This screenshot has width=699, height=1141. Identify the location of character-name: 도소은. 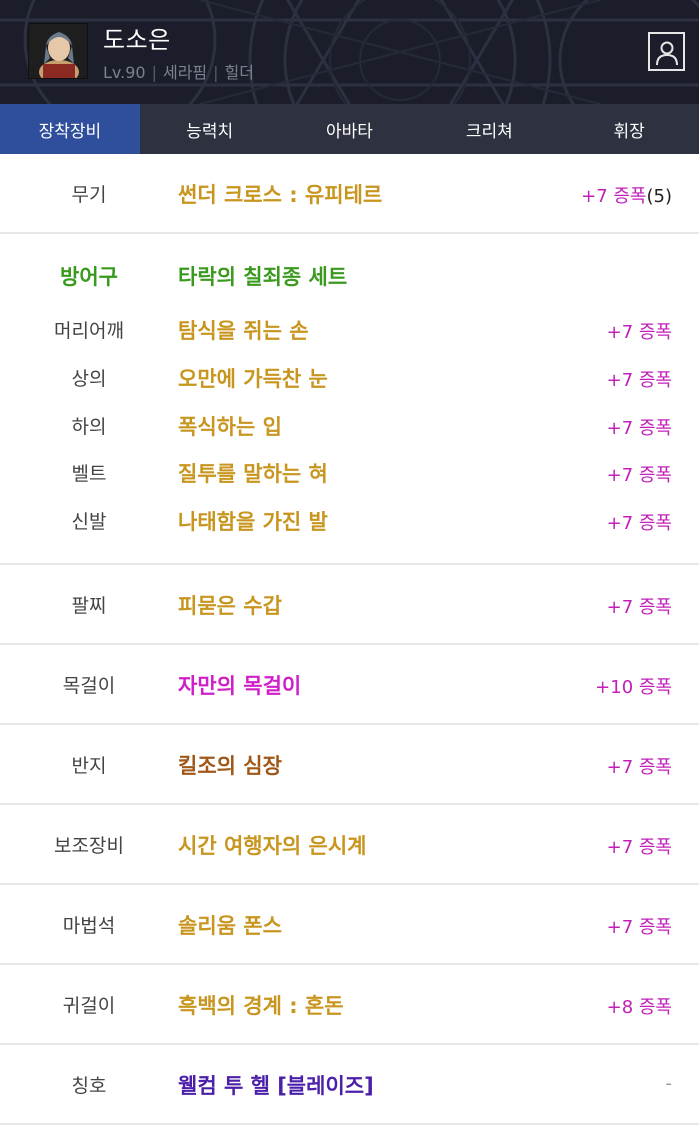
(137, 40).